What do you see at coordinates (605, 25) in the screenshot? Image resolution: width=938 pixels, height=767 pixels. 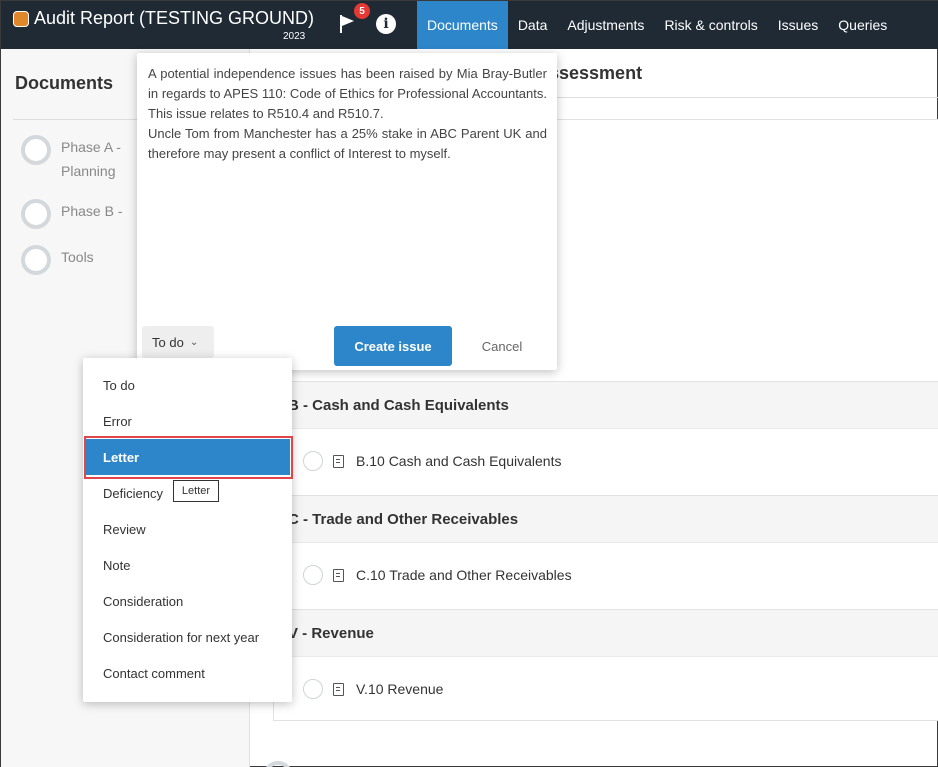 I see `tab-adjustments: Adjustments` at bounding box center [605, 25].